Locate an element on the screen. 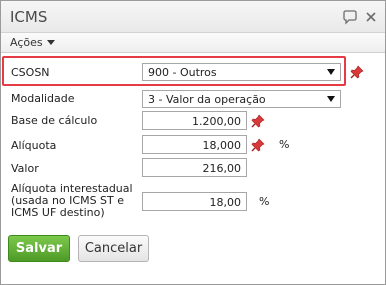 The image size is (386, 285). aliquota-interestadual-label-line3: ICMS UF destino) is located at coordinates (58, 212).